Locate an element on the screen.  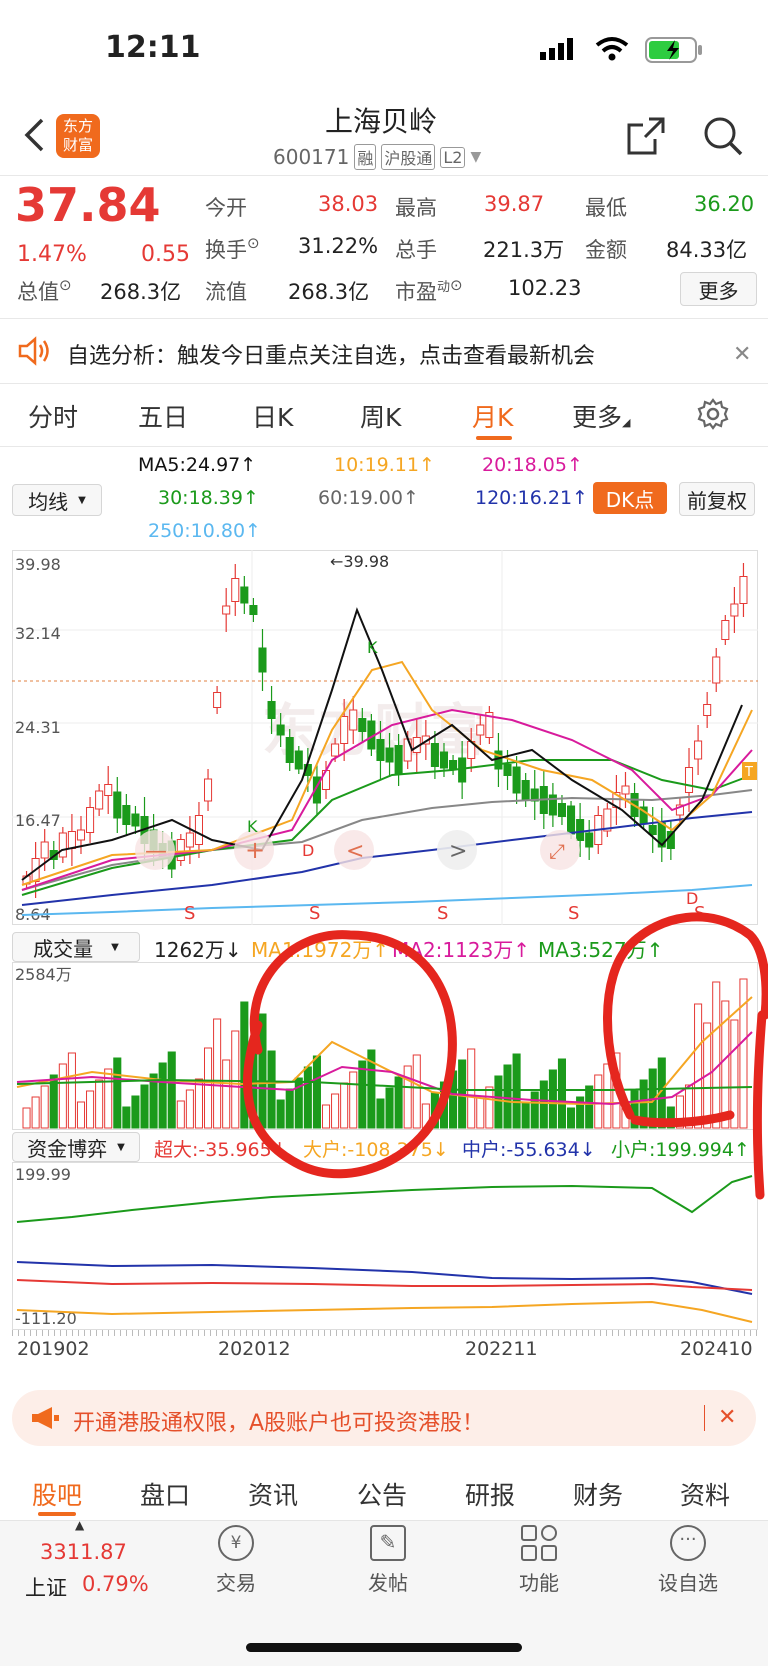
tab-daily: 日K is located at coordinates (272, 416).